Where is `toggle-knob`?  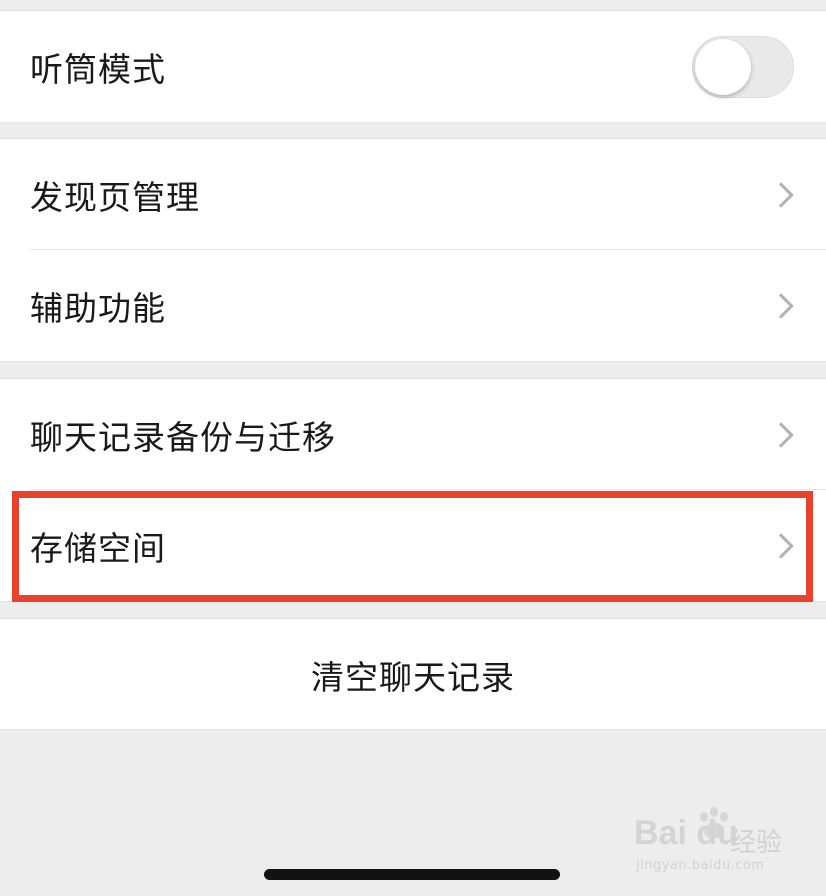 toggle-knob is located at coordinates (723, 66).